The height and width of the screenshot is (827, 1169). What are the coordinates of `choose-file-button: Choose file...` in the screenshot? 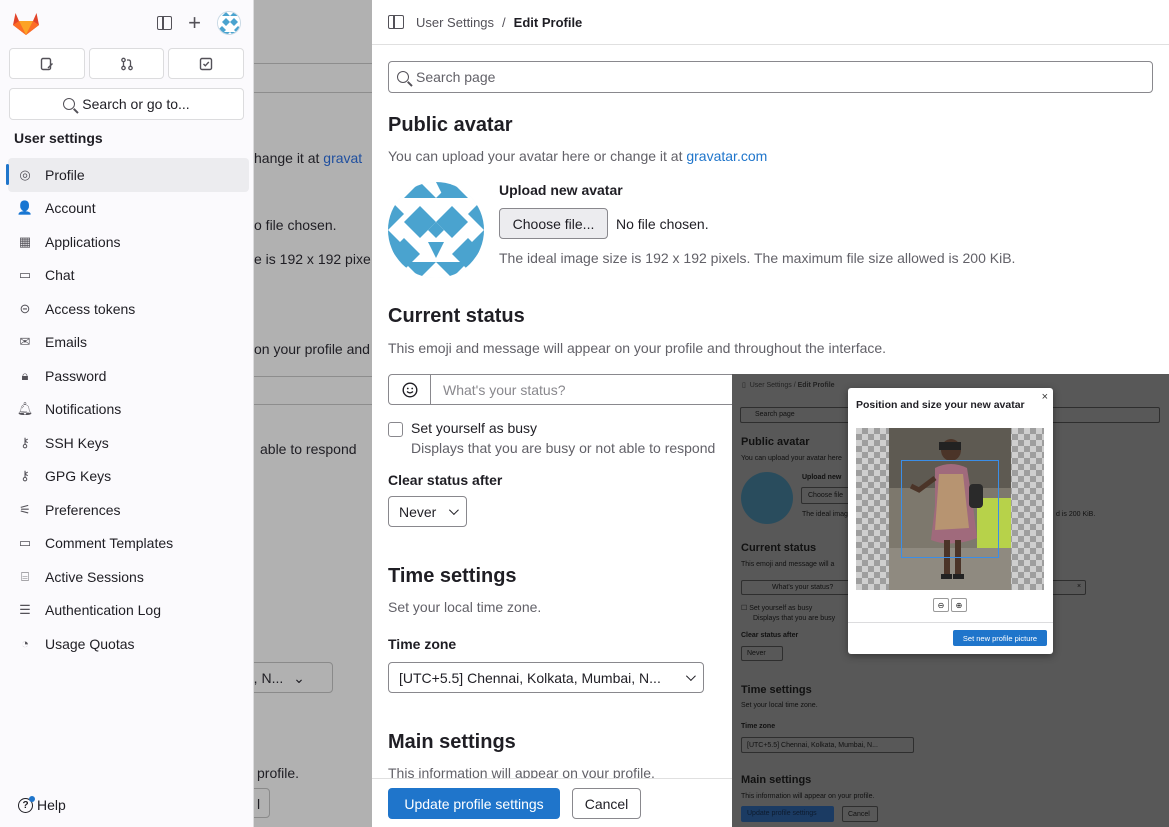 It's located at (553, 223).